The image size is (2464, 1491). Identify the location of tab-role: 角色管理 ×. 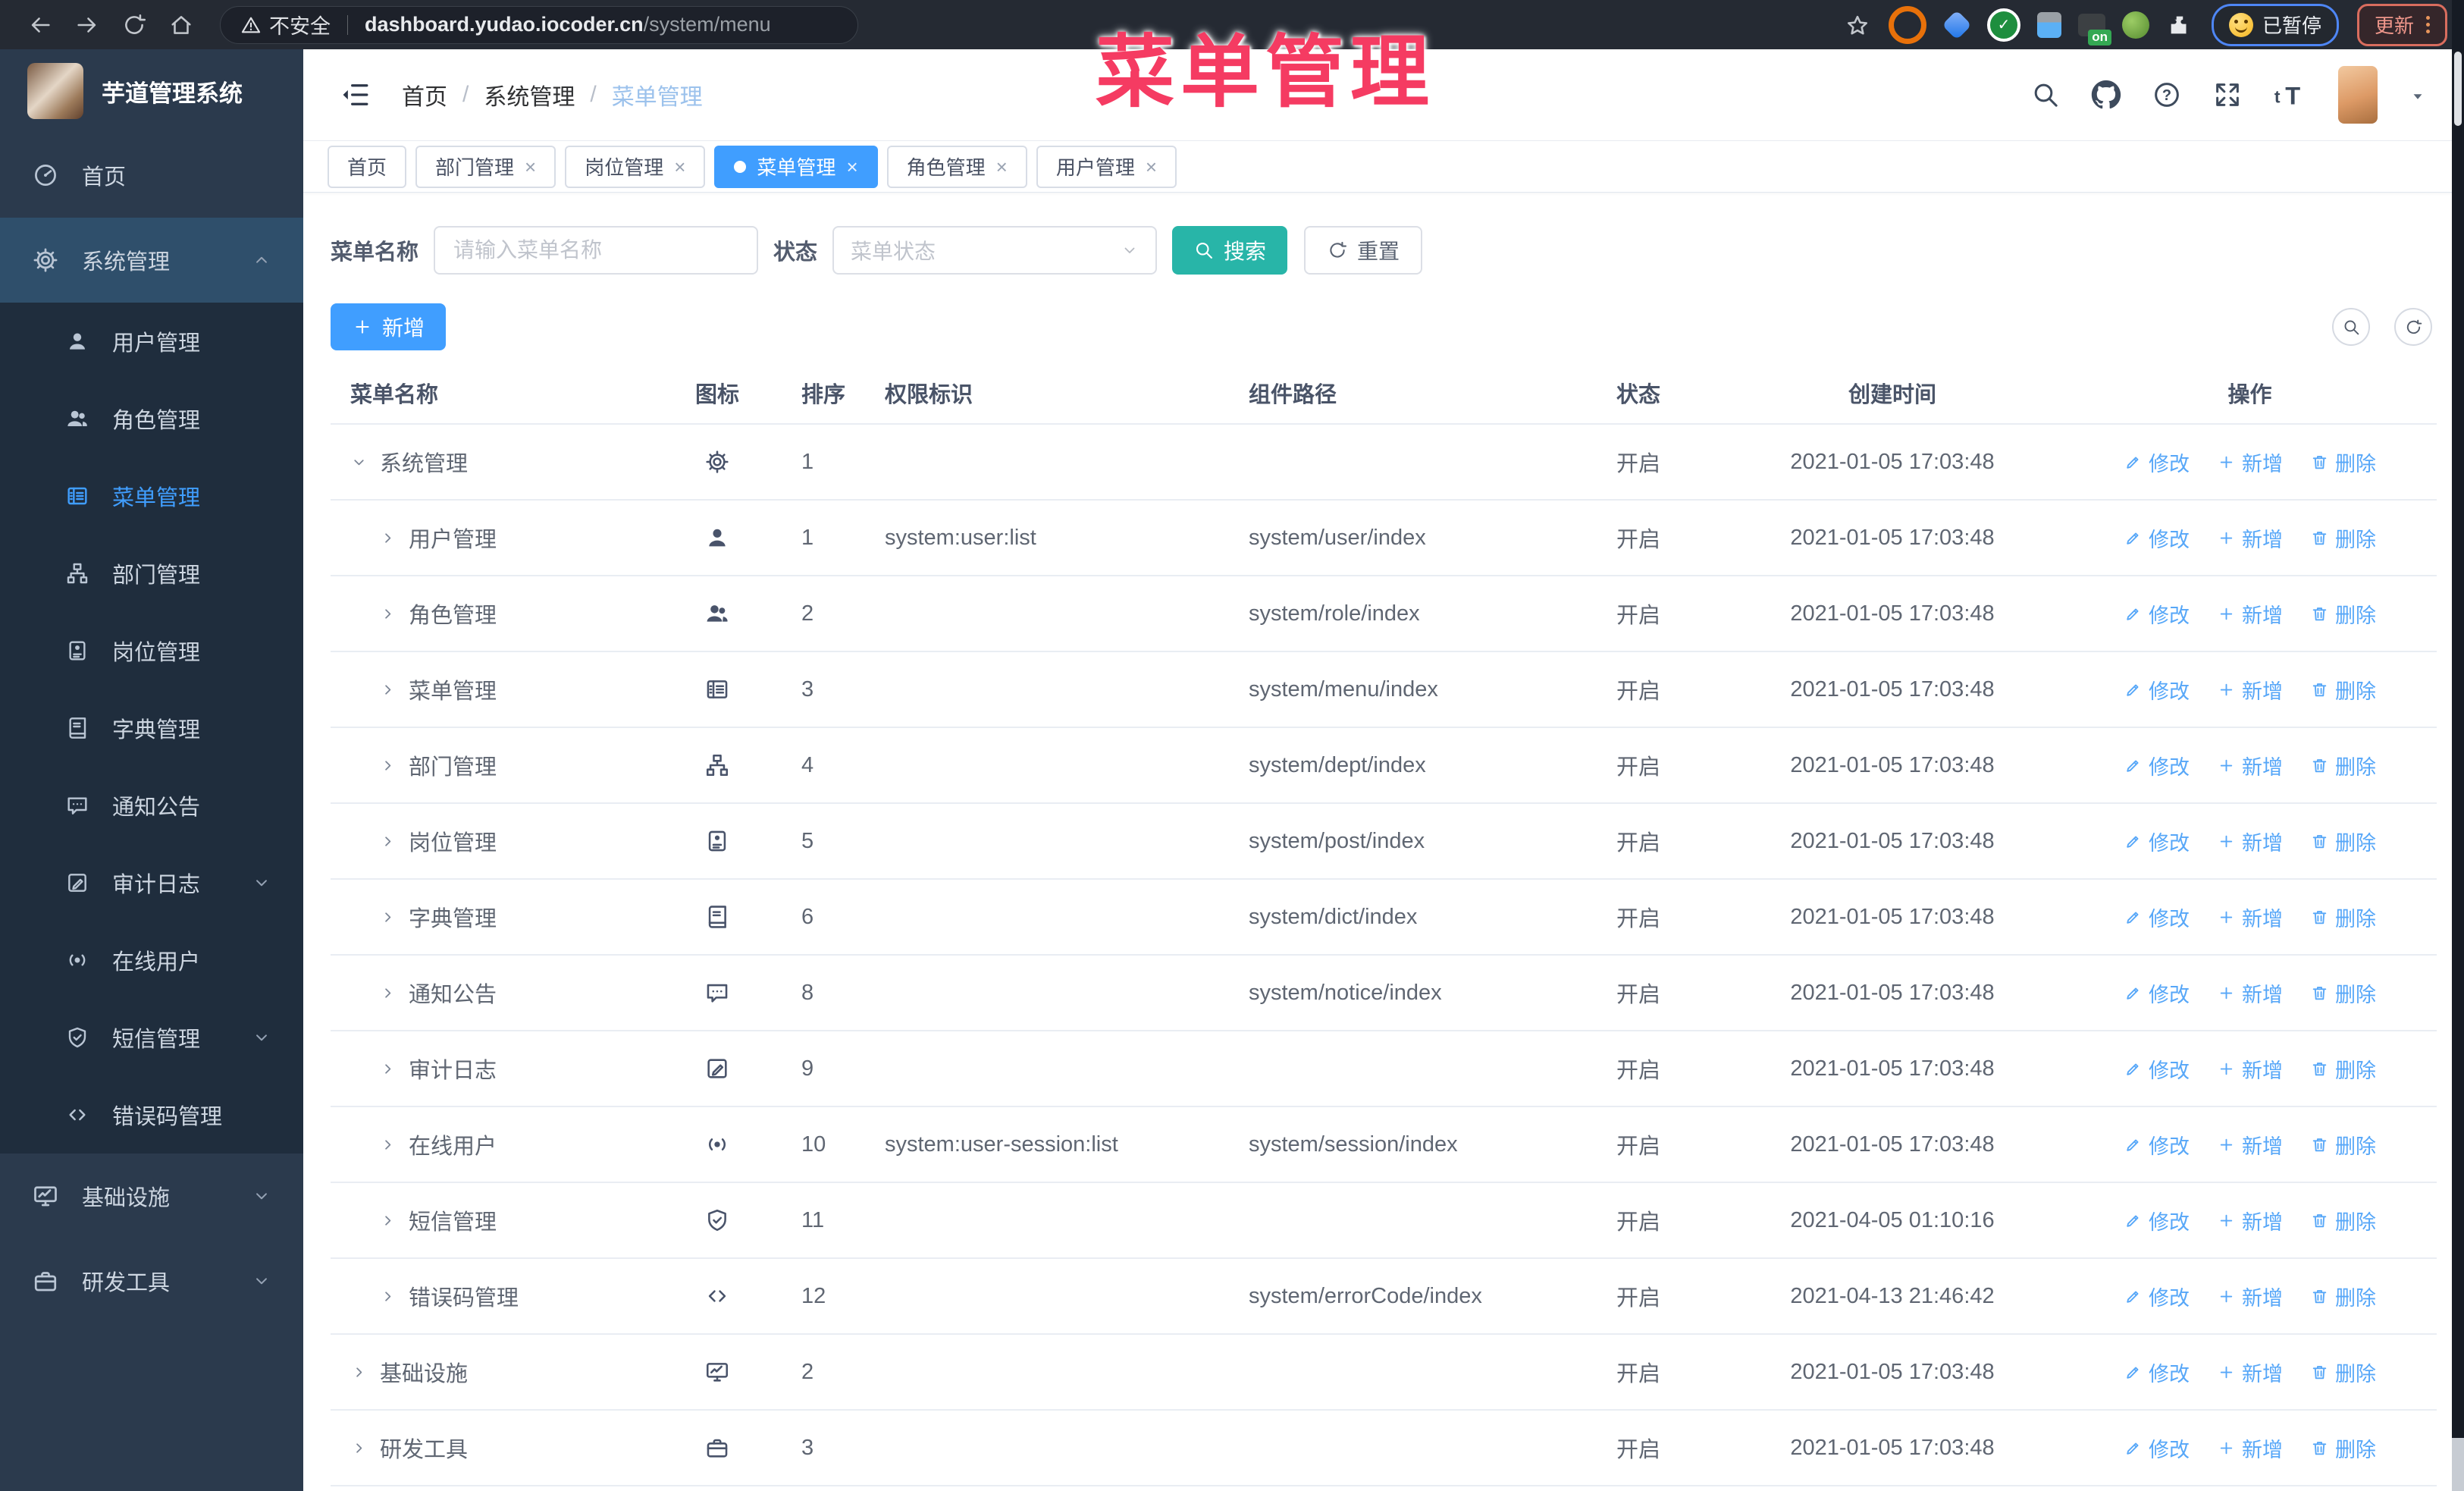
(957, 166).